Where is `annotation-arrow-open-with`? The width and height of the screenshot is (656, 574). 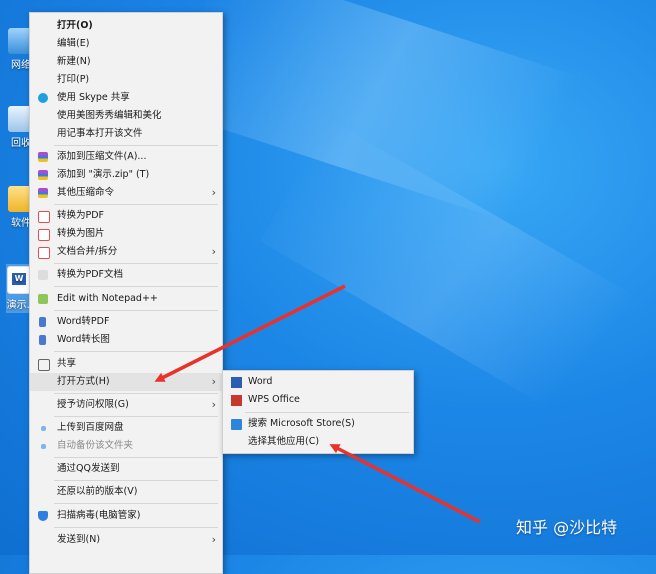
annotation-arrow-open-with is located at coordinates (250, 333).